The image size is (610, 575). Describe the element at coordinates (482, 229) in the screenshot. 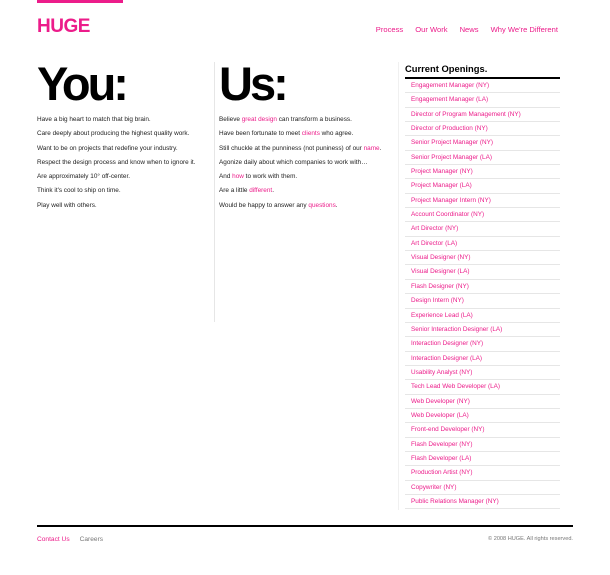

I see `job-opening-item: Art Director (NY)` at that location.